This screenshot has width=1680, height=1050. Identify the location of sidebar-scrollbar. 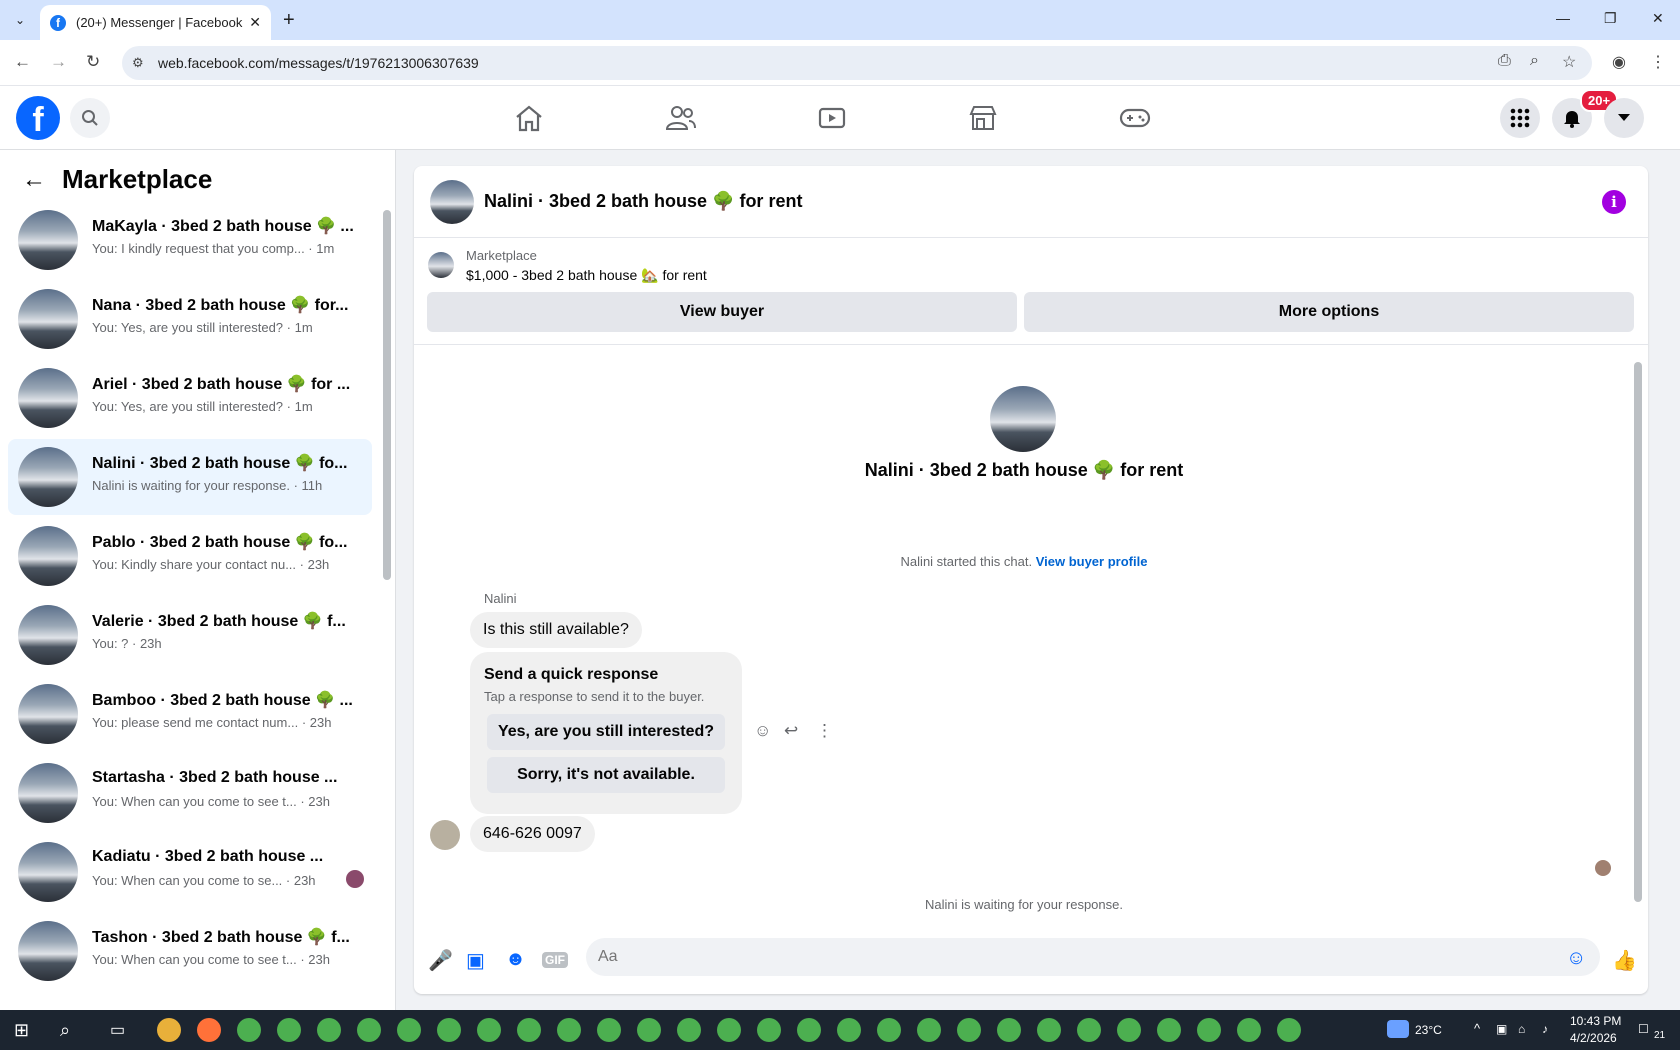
(387, 395).